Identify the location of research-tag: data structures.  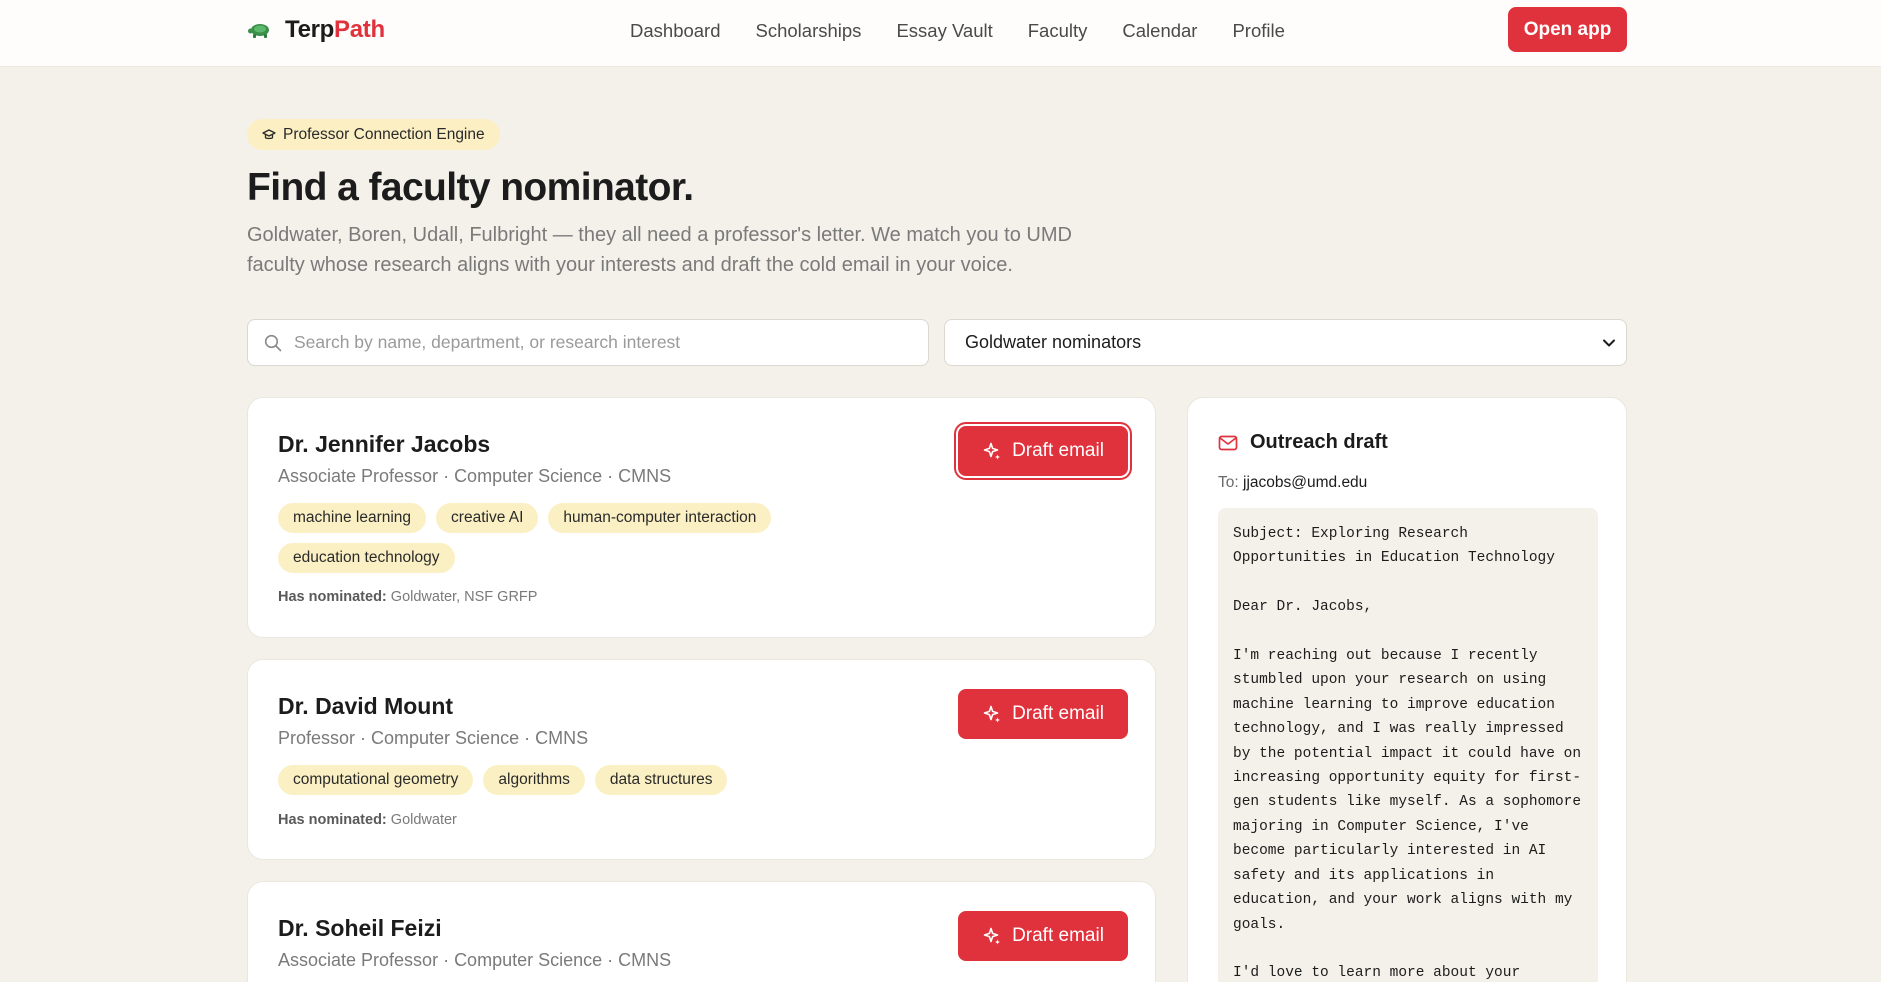
(661, 780).